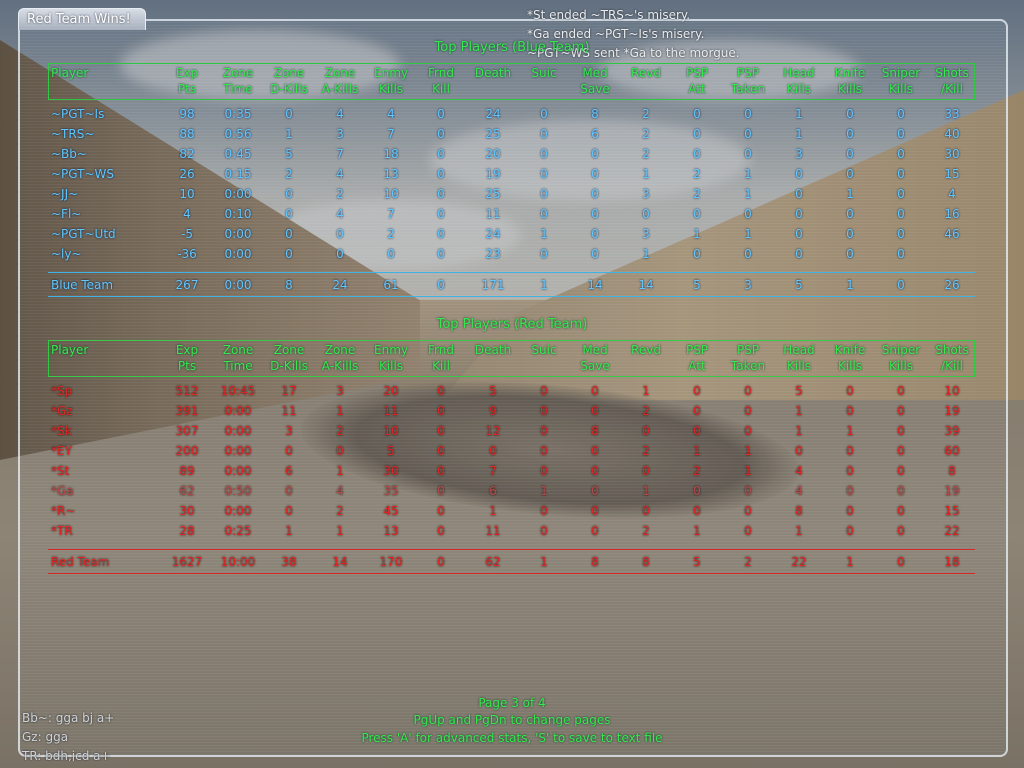 Image resolution: width=1024 pixels, height=768 pixels. What do you see at coordinates (45, 737) in the screenshot?
I see `chat-line: Gz: gga` at bounding box center [45, 737].